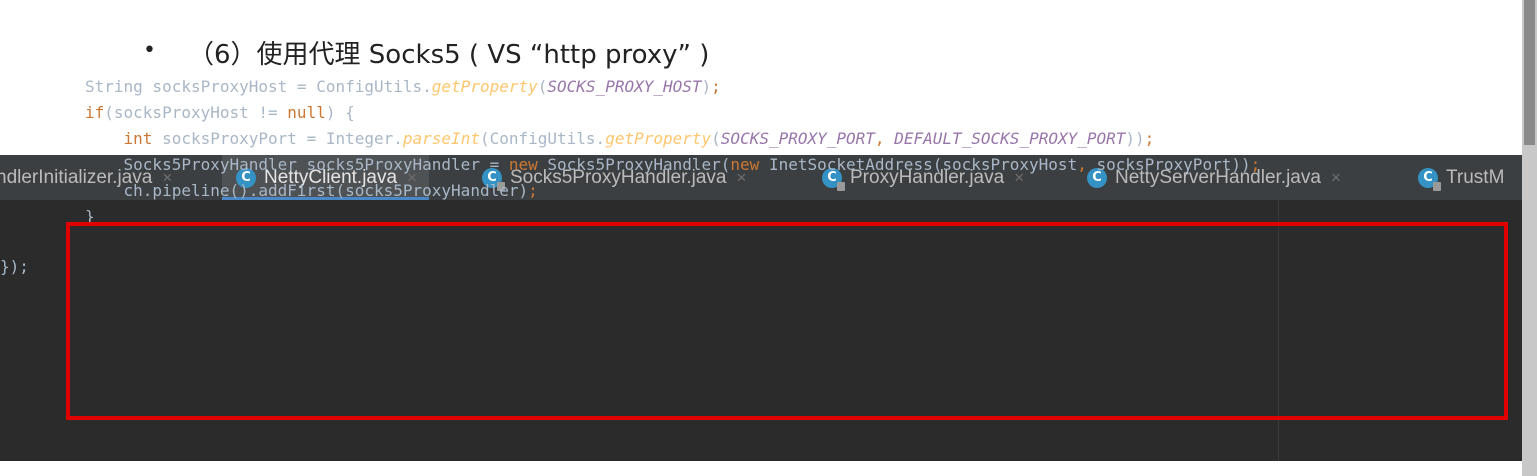 Image resolution: width=1537 pixels, height=476 pixels. I want to click on page-scrollbar, so click(1529, 238).